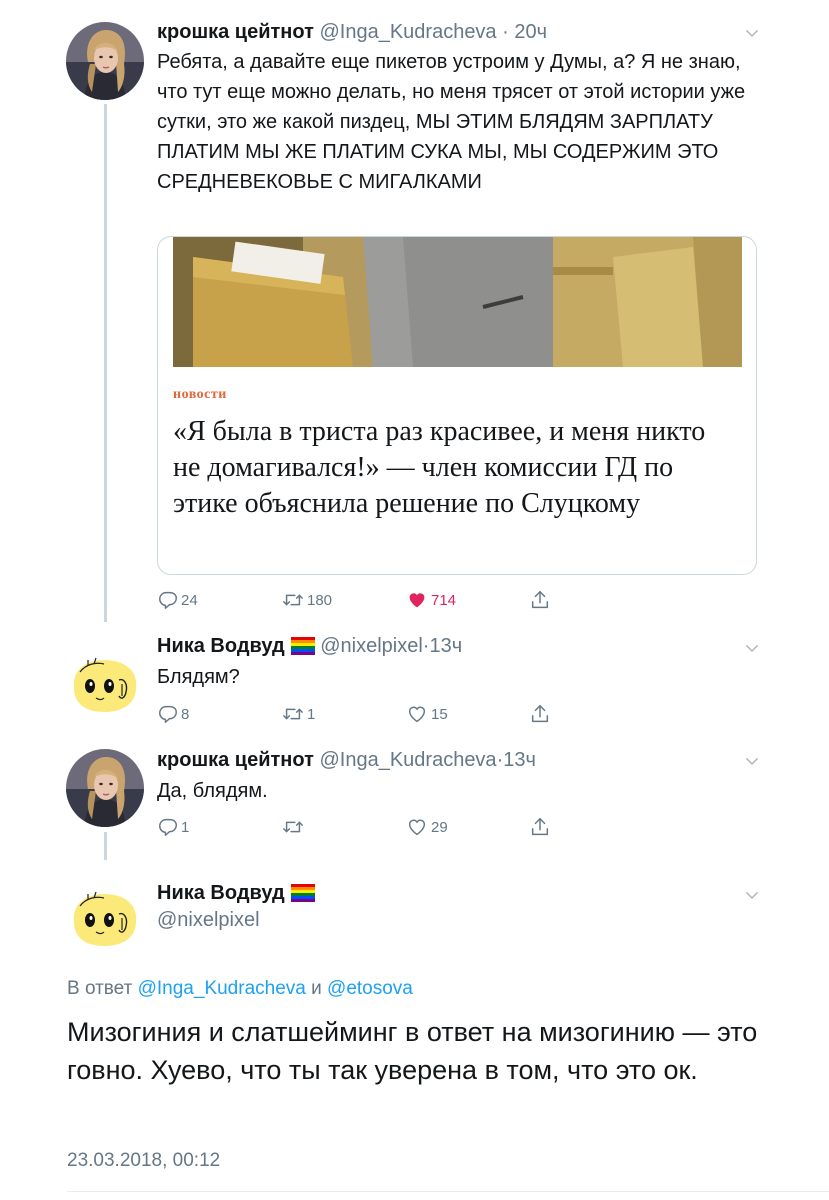 The width and height of the screenshot is (829, 1200). I want to click on like-button: 15, so click(426, 714).